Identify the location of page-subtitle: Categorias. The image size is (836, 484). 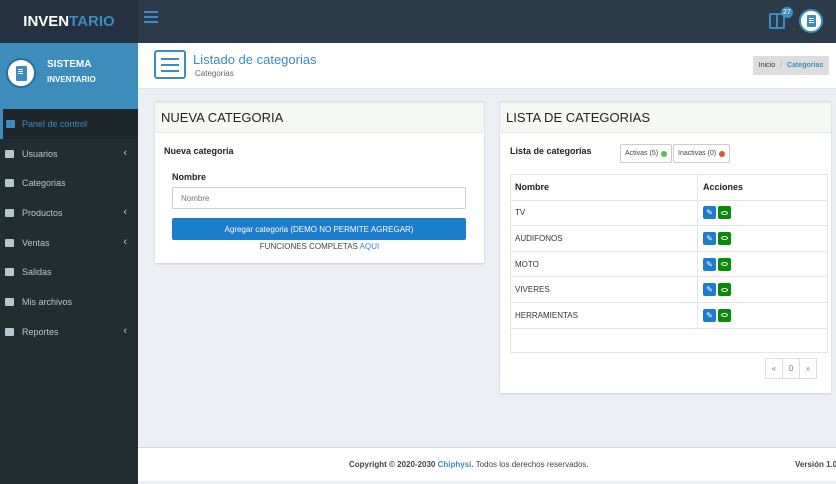
(214, 73).